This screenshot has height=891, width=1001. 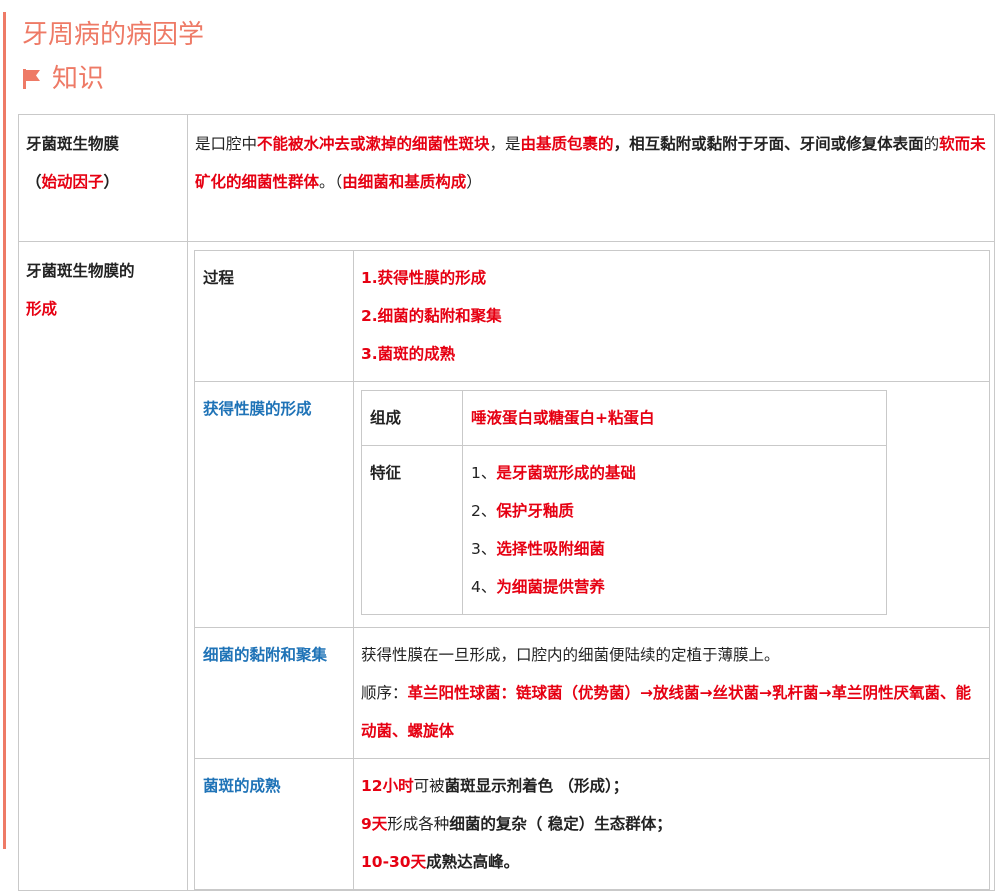 What do you see at coordinates (42, 309) in the screenshot?
I see `row-label-highlight: 形成` at bounding box center [42, 309].